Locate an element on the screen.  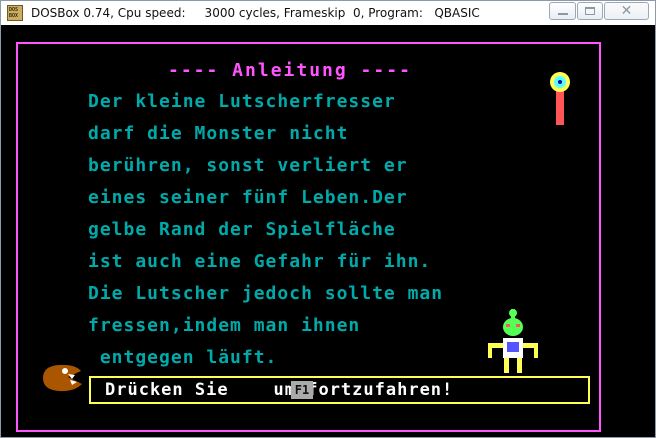
dosbox-icon is located at coordinates (15, 13).